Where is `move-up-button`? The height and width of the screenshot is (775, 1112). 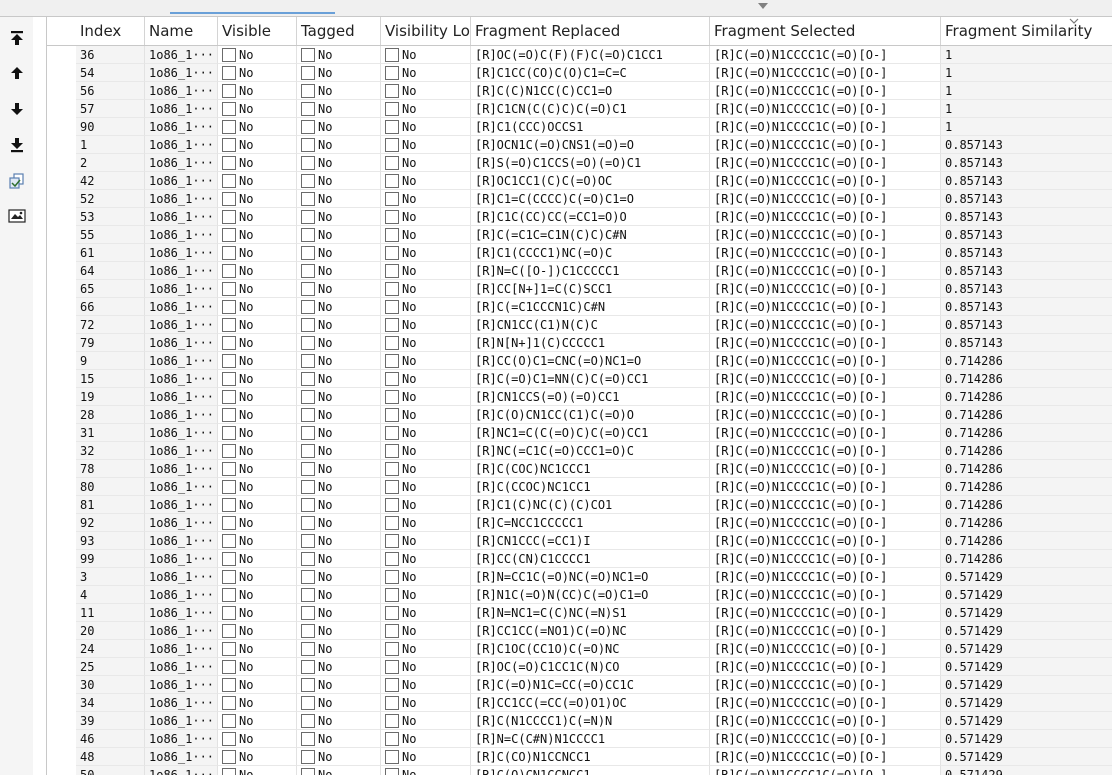
move-up-button is located at coordinates (17, 73).